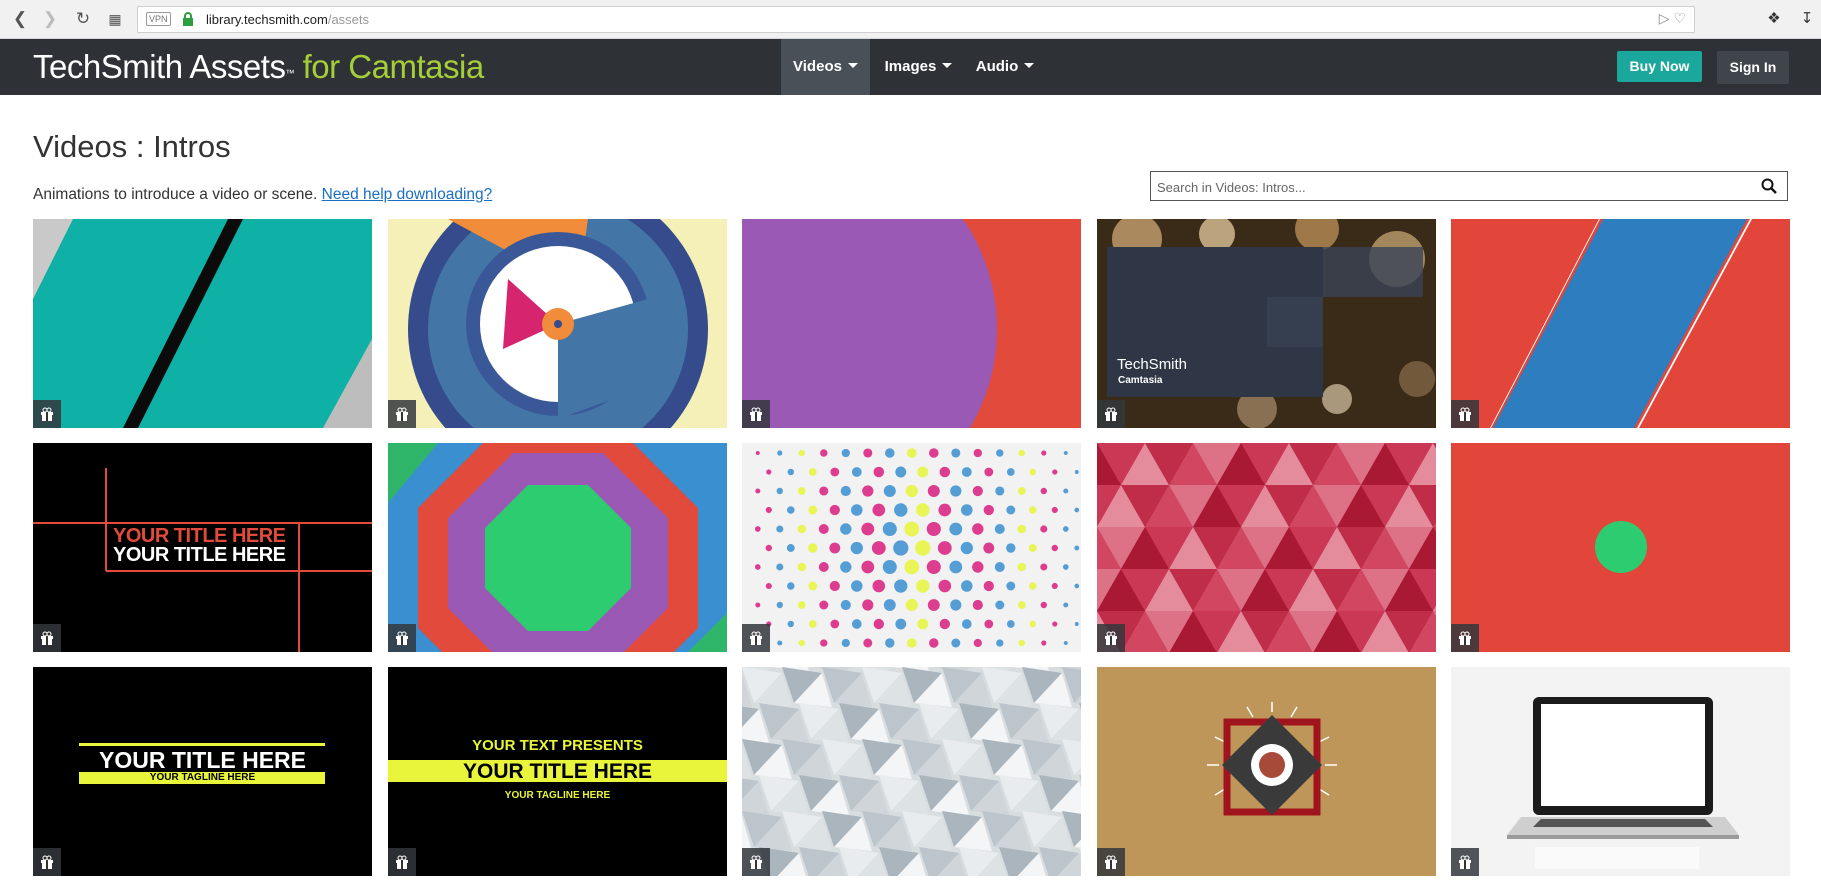  I want to click on video-tile: YOUR TITLE HERE YOUR TITLE HERE, so click(202, 547).